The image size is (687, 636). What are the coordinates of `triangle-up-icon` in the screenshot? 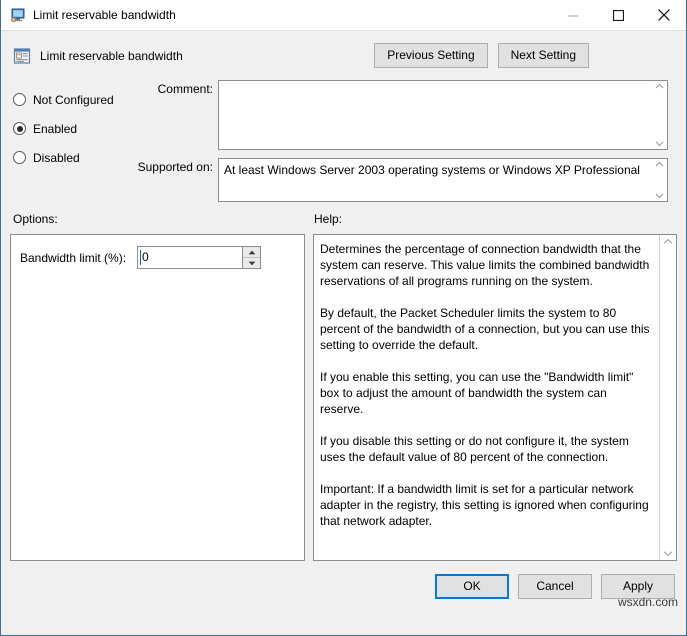 It's located at (251, 252).